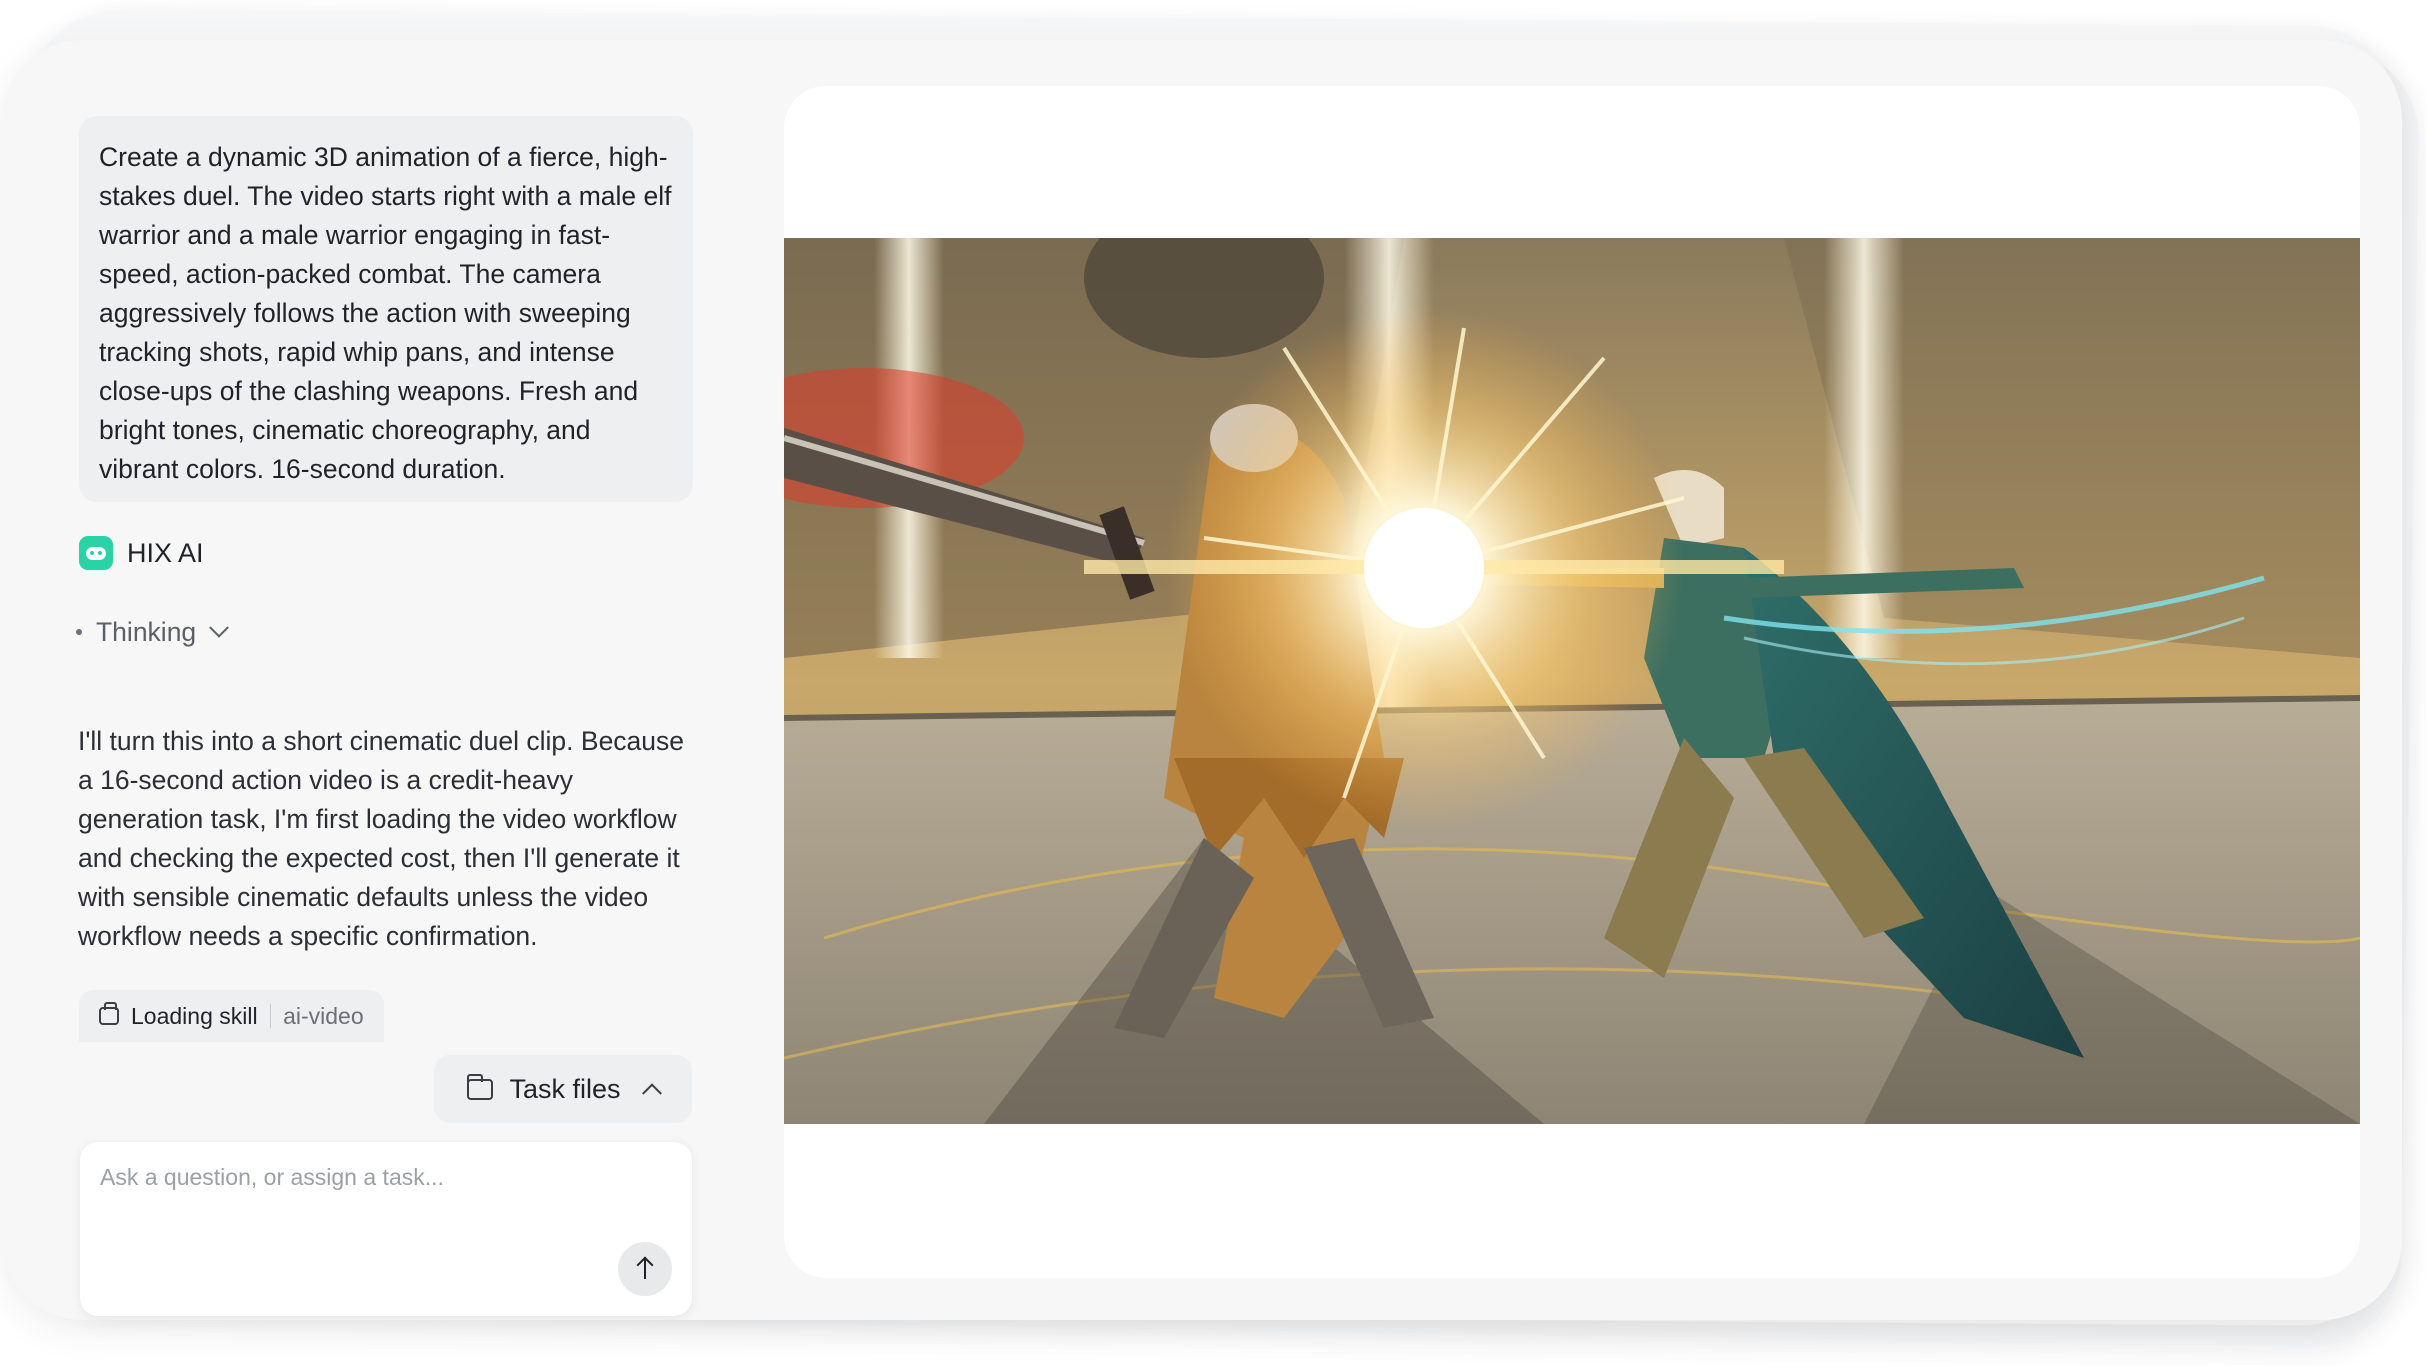  I want to click on bullet-icon, so click(79, 632).